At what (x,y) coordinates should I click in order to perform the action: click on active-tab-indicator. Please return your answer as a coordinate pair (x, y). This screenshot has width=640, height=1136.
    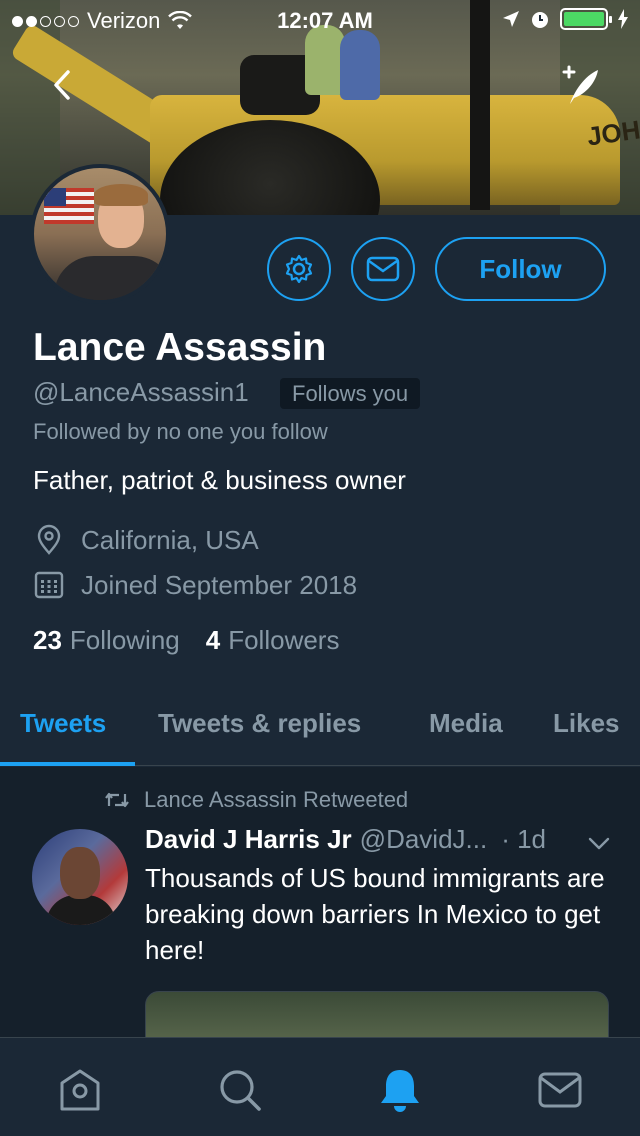
    Looking at the image, I should click on (67, 764).